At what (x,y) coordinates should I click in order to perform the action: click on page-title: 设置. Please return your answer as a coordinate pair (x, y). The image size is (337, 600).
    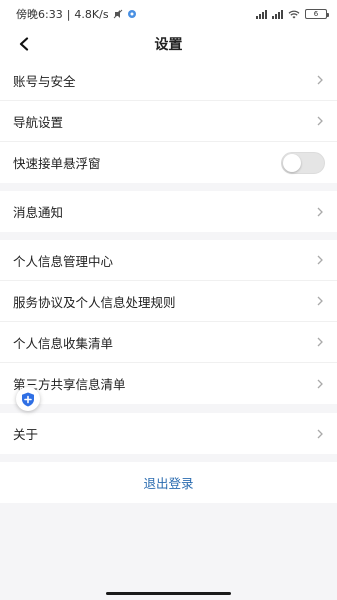
    Looking at the image, I should click on (168, 45).